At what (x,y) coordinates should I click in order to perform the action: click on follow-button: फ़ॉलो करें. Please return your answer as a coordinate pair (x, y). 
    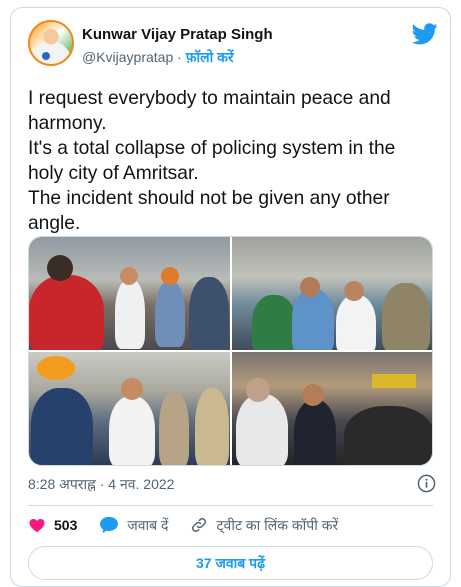
    Looking at the image, I should click on (210, 57).